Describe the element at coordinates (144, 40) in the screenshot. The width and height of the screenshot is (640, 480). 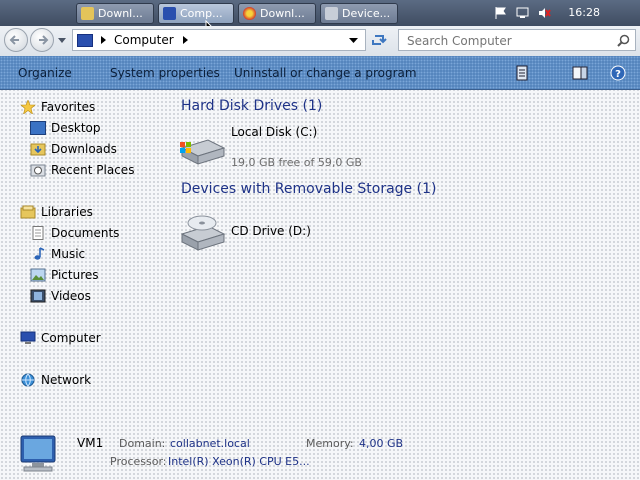
I see `breadcrumb-computer: Computer` at that location.